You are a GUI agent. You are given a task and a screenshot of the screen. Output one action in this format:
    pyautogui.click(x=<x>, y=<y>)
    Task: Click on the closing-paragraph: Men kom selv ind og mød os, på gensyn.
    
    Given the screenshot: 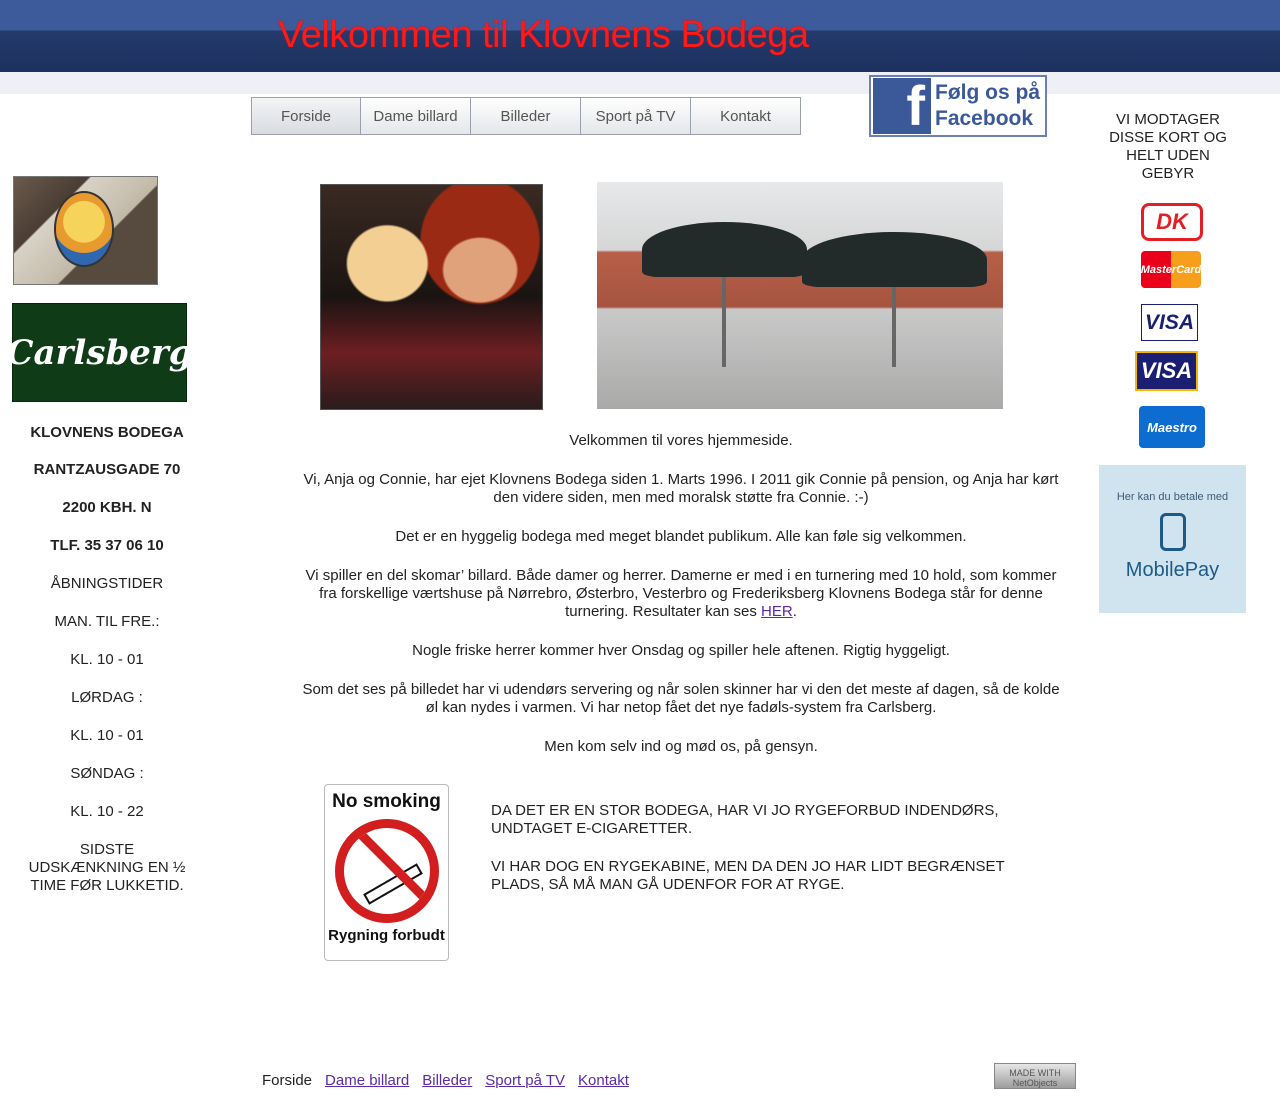 What is the action you would take?
    pyautogui.click(x=681, y=746)
    